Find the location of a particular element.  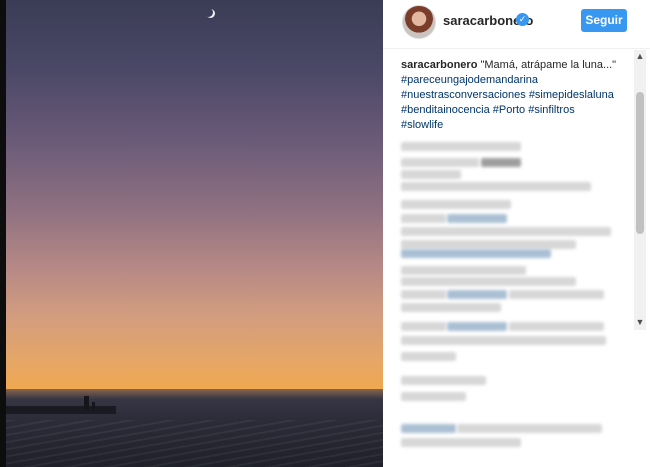

chevron-up-icon: ▲ is located at coordinates (640, 56).